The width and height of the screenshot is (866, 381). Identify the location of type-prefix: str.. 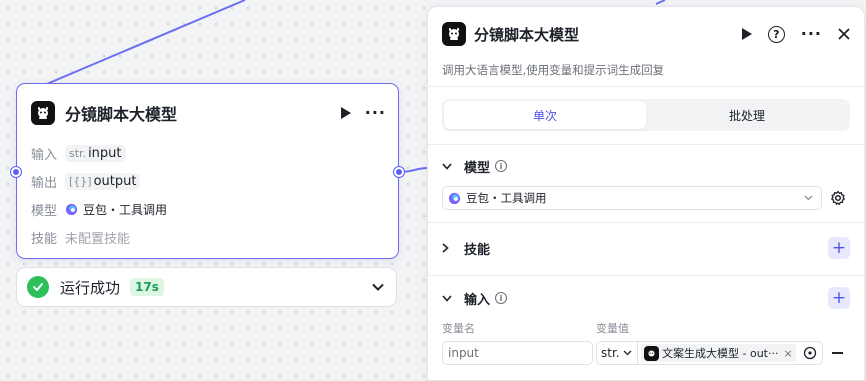
(78, 153).